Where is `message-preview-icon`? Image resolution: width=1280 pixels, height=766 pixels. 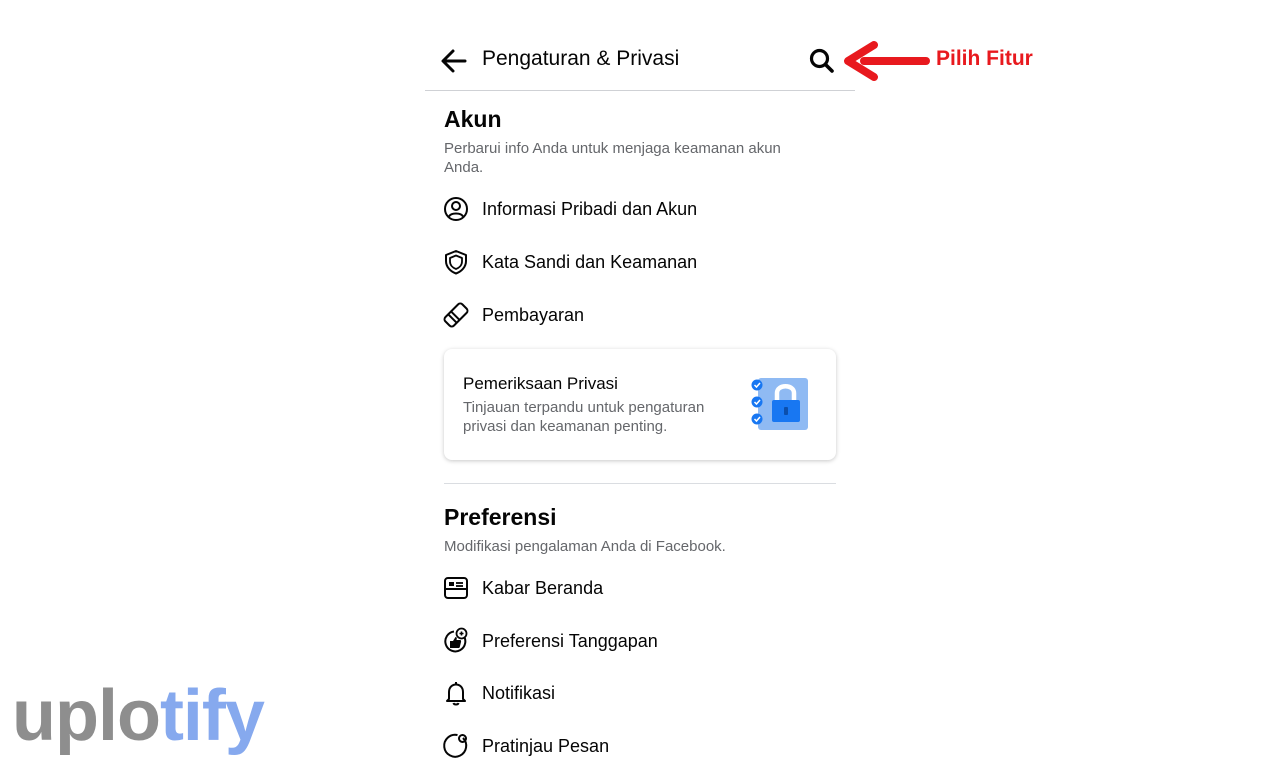 message-preview-icon is located at coordinates (456, 746).